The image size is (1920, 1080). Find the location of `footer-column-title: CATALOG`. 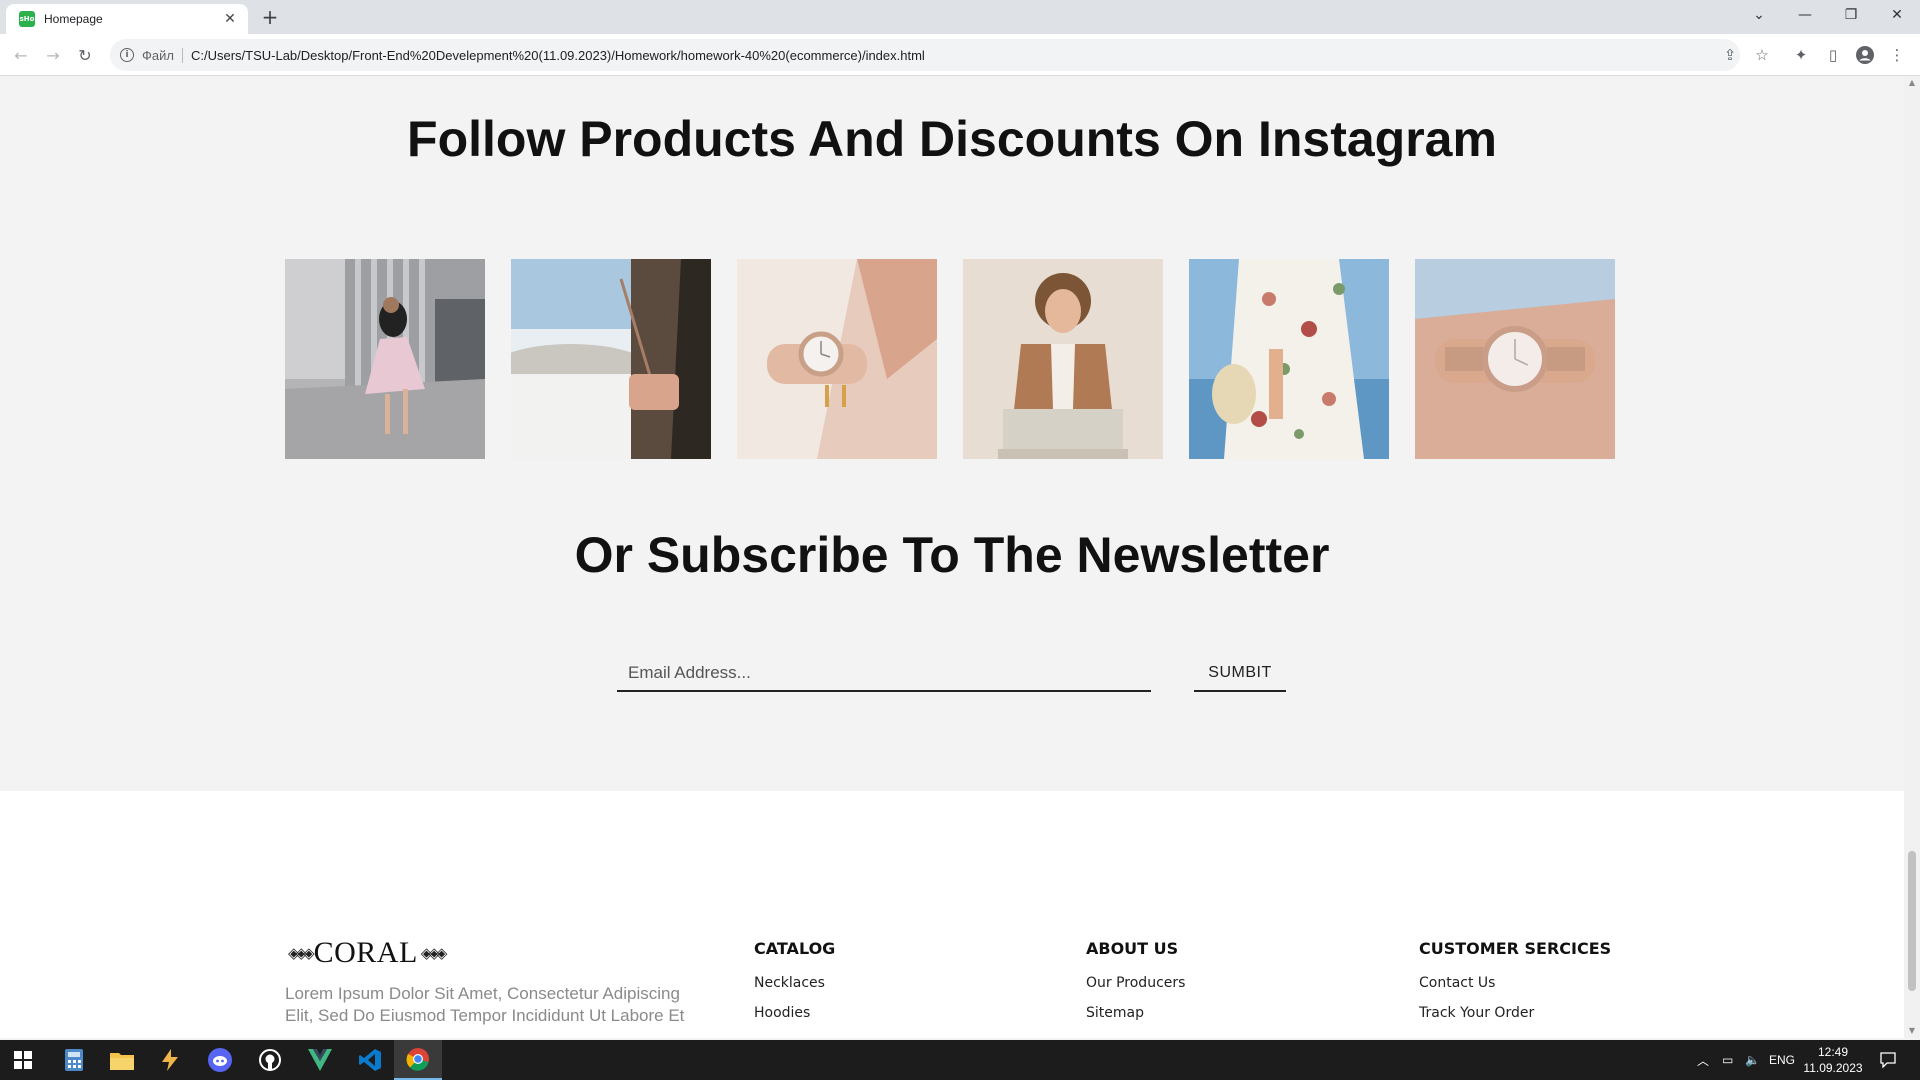

footer-column-title: CATALOG is located at coordinates (795, 948).